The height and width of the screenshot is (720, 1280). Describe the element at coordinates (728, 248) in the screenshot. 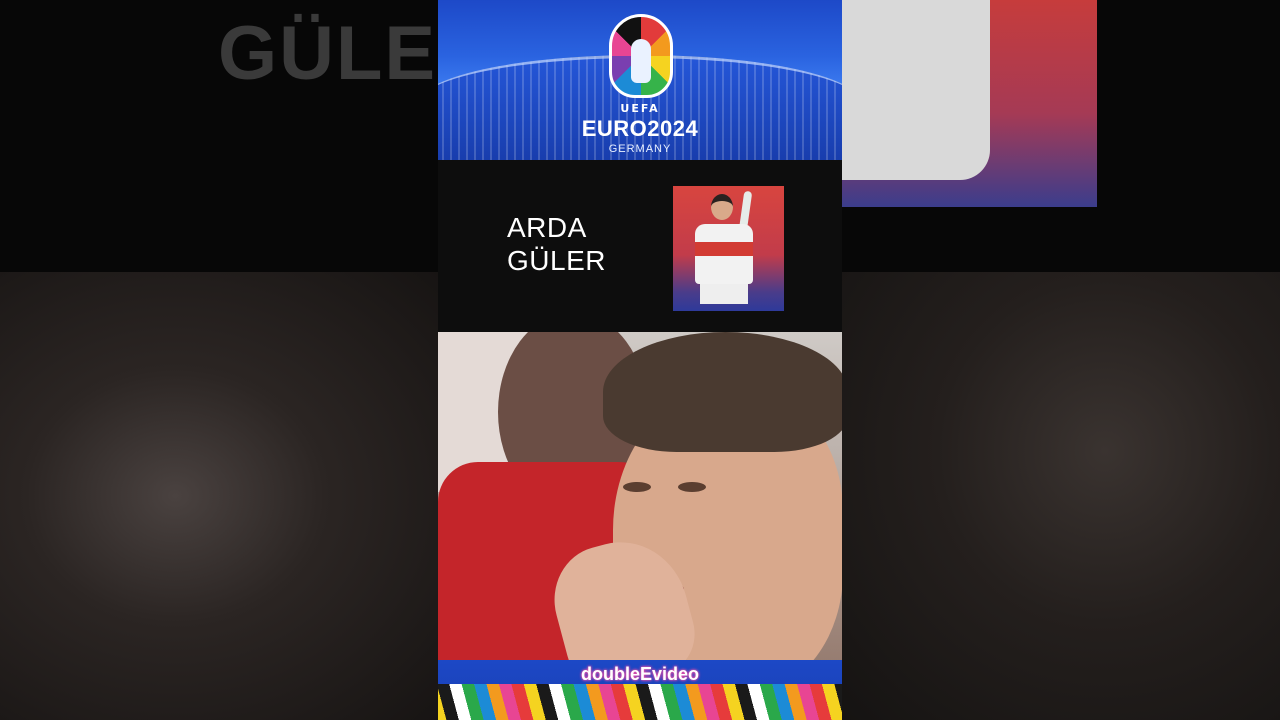

I see `player-portrait-card` at that location.